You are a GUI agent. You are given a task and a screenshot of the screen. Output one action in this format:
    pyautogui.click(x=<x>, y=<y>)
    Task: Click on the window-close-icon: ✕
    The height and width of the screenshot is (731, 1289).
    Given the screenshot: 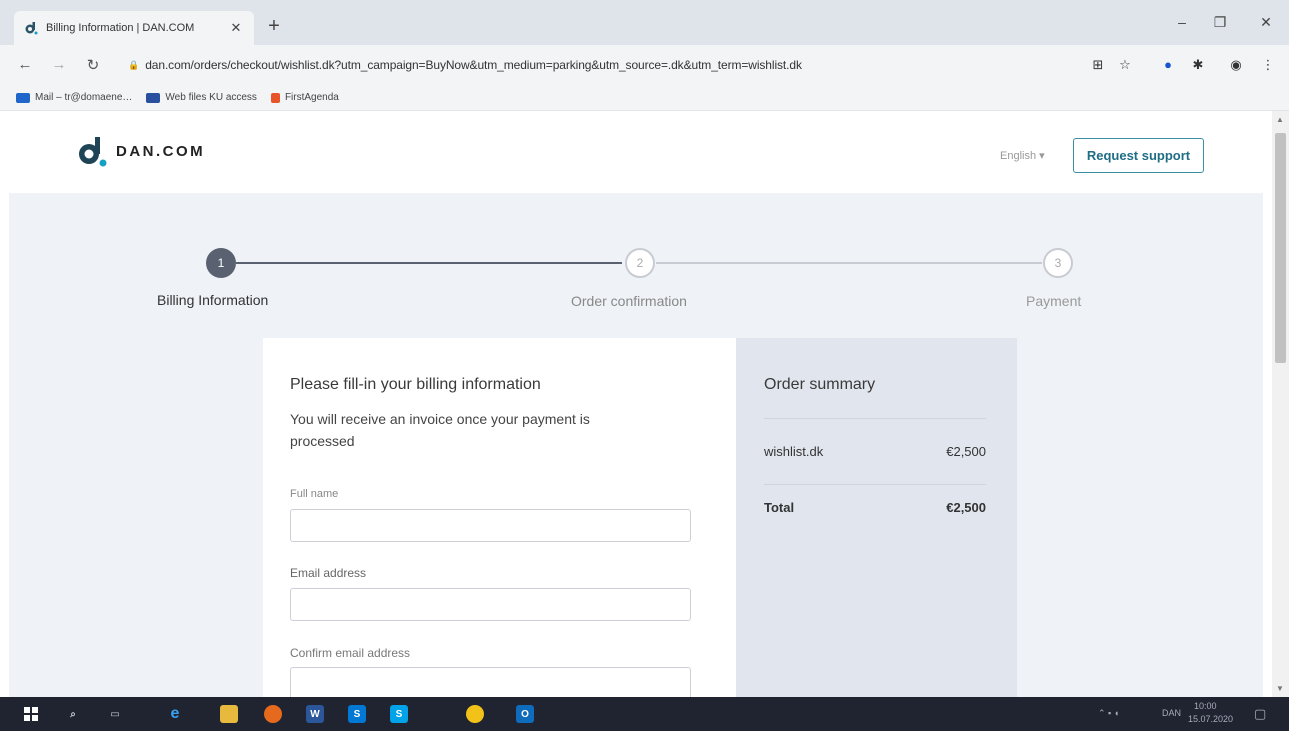 What is the action you would take?
    pyautogui.click(x=1266, y=22)
    